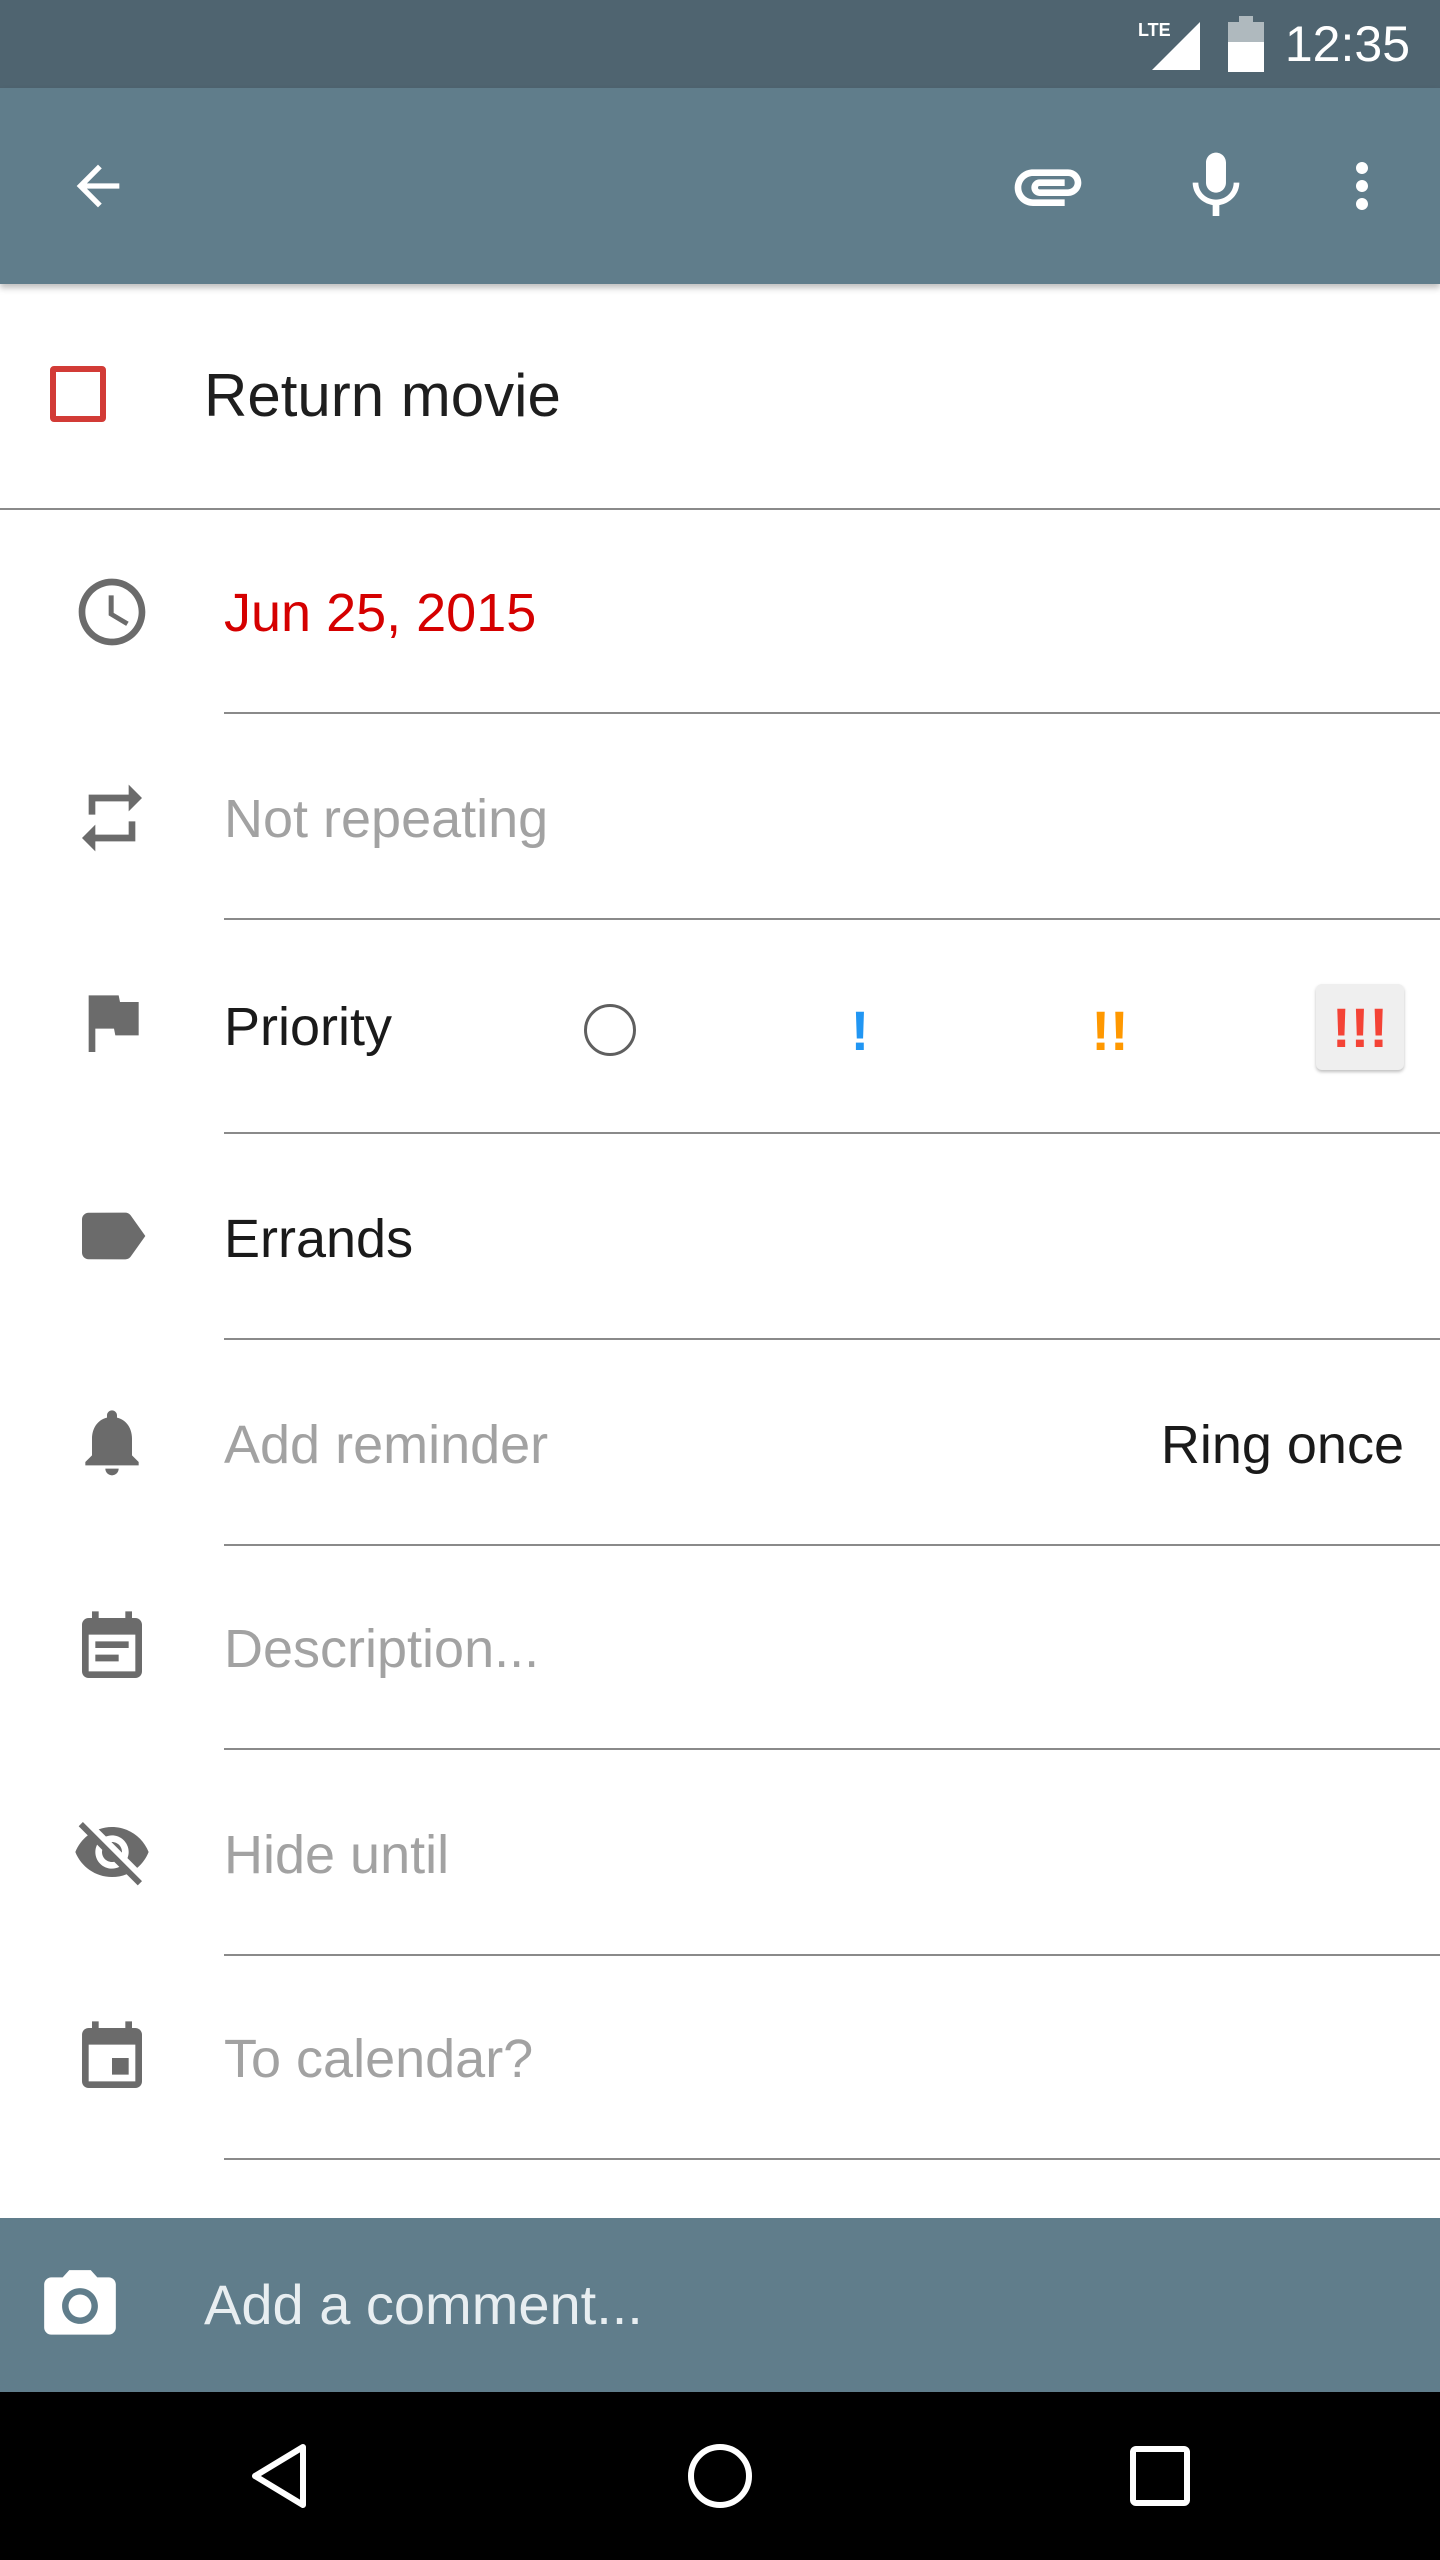 This screenshot has width=1440, height=2560. I want to click on voice-input-button, so click(1216, 186).